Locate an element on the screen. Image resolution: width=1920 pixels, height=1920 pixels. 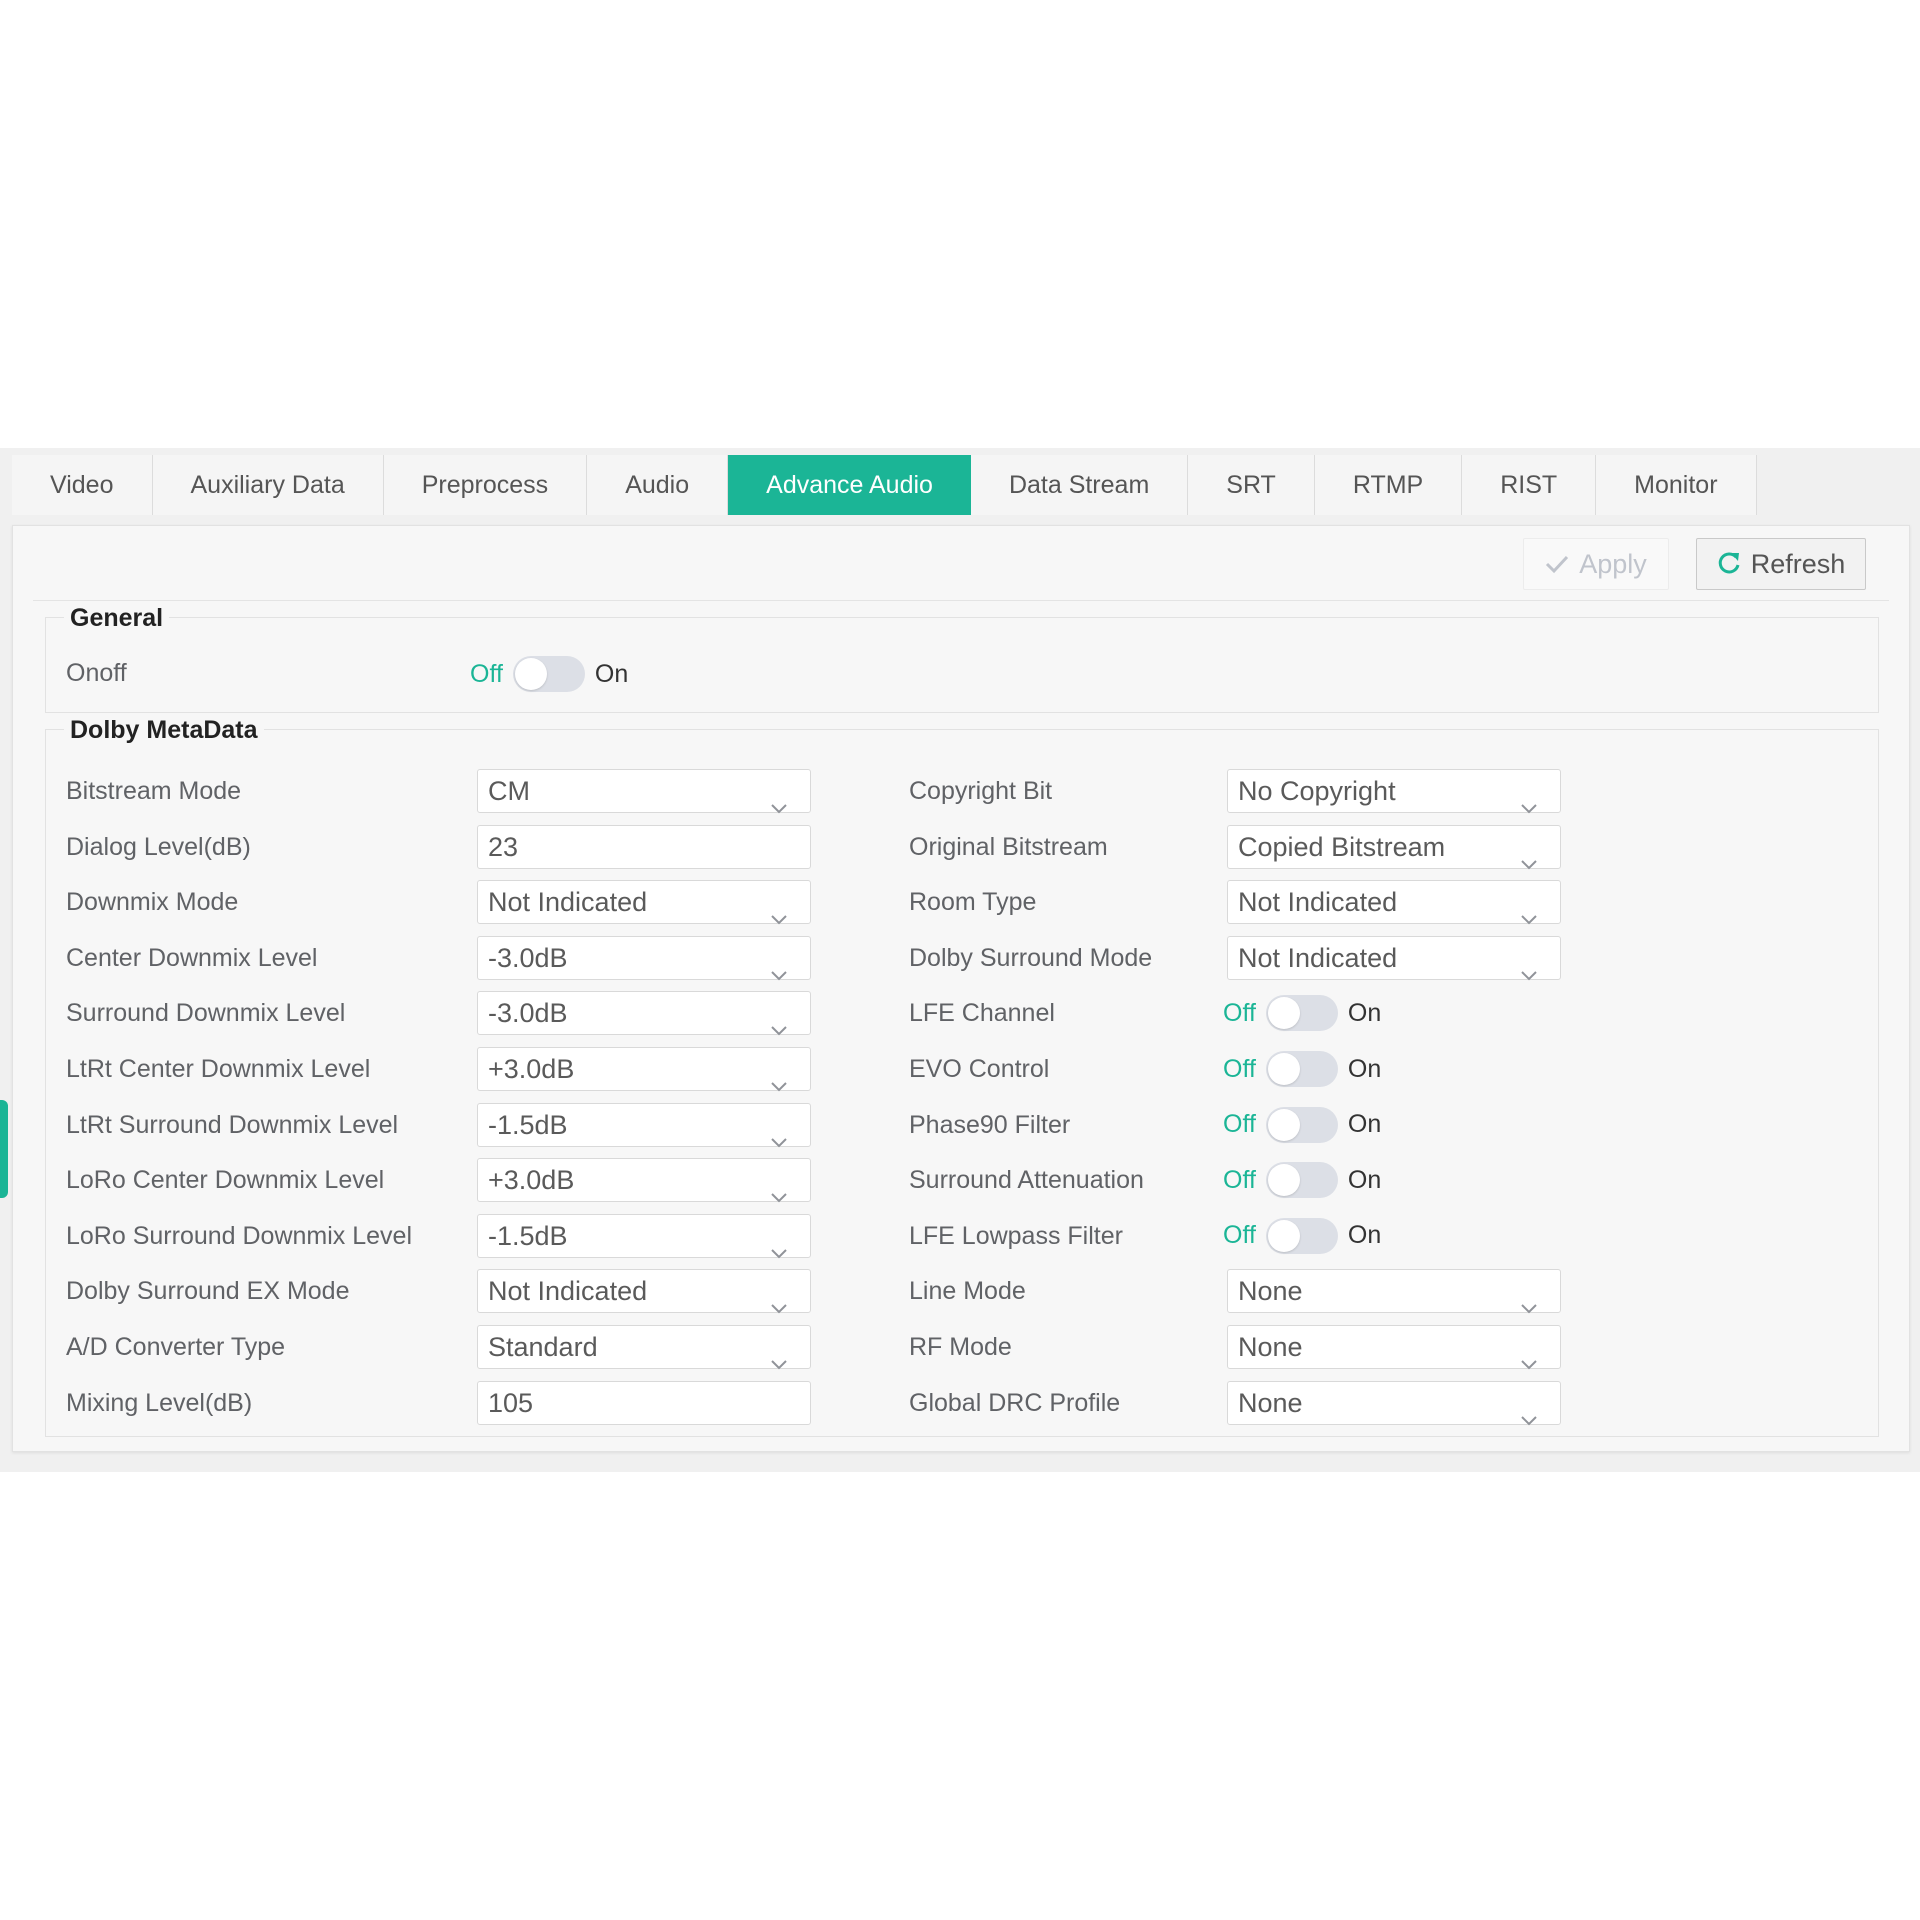
tab-srt: SRT is located at coordinates (1251, 485).